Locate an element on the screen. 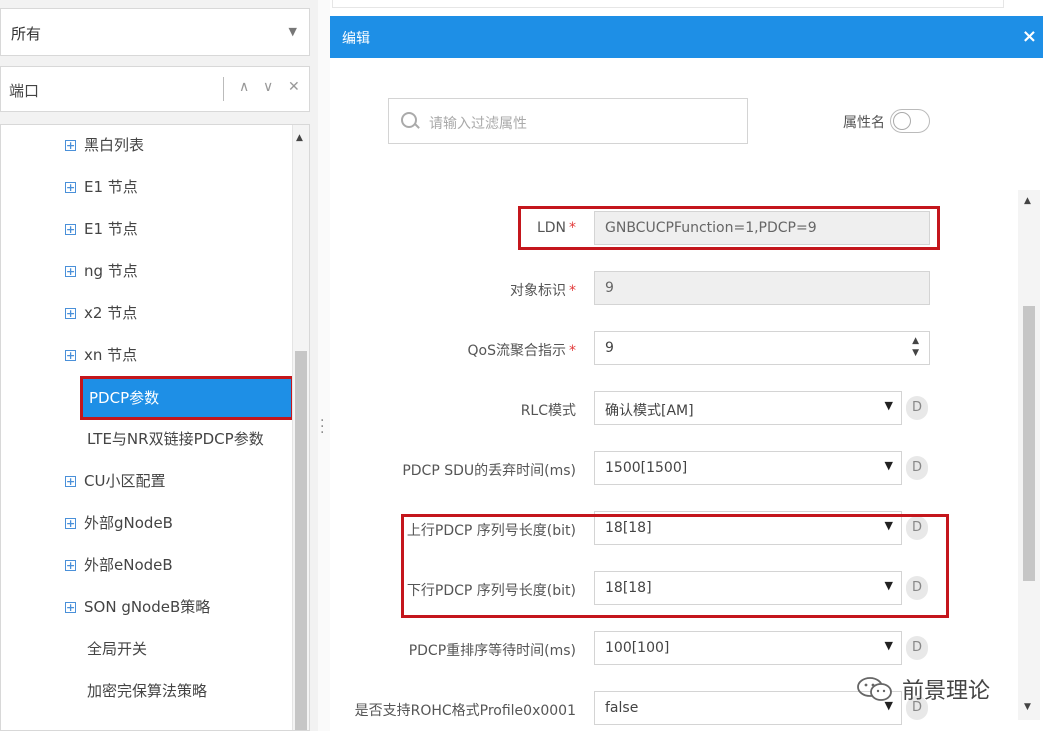 The image size is (1043, 731). close-icon: × is located at coordinates (1029, 36).